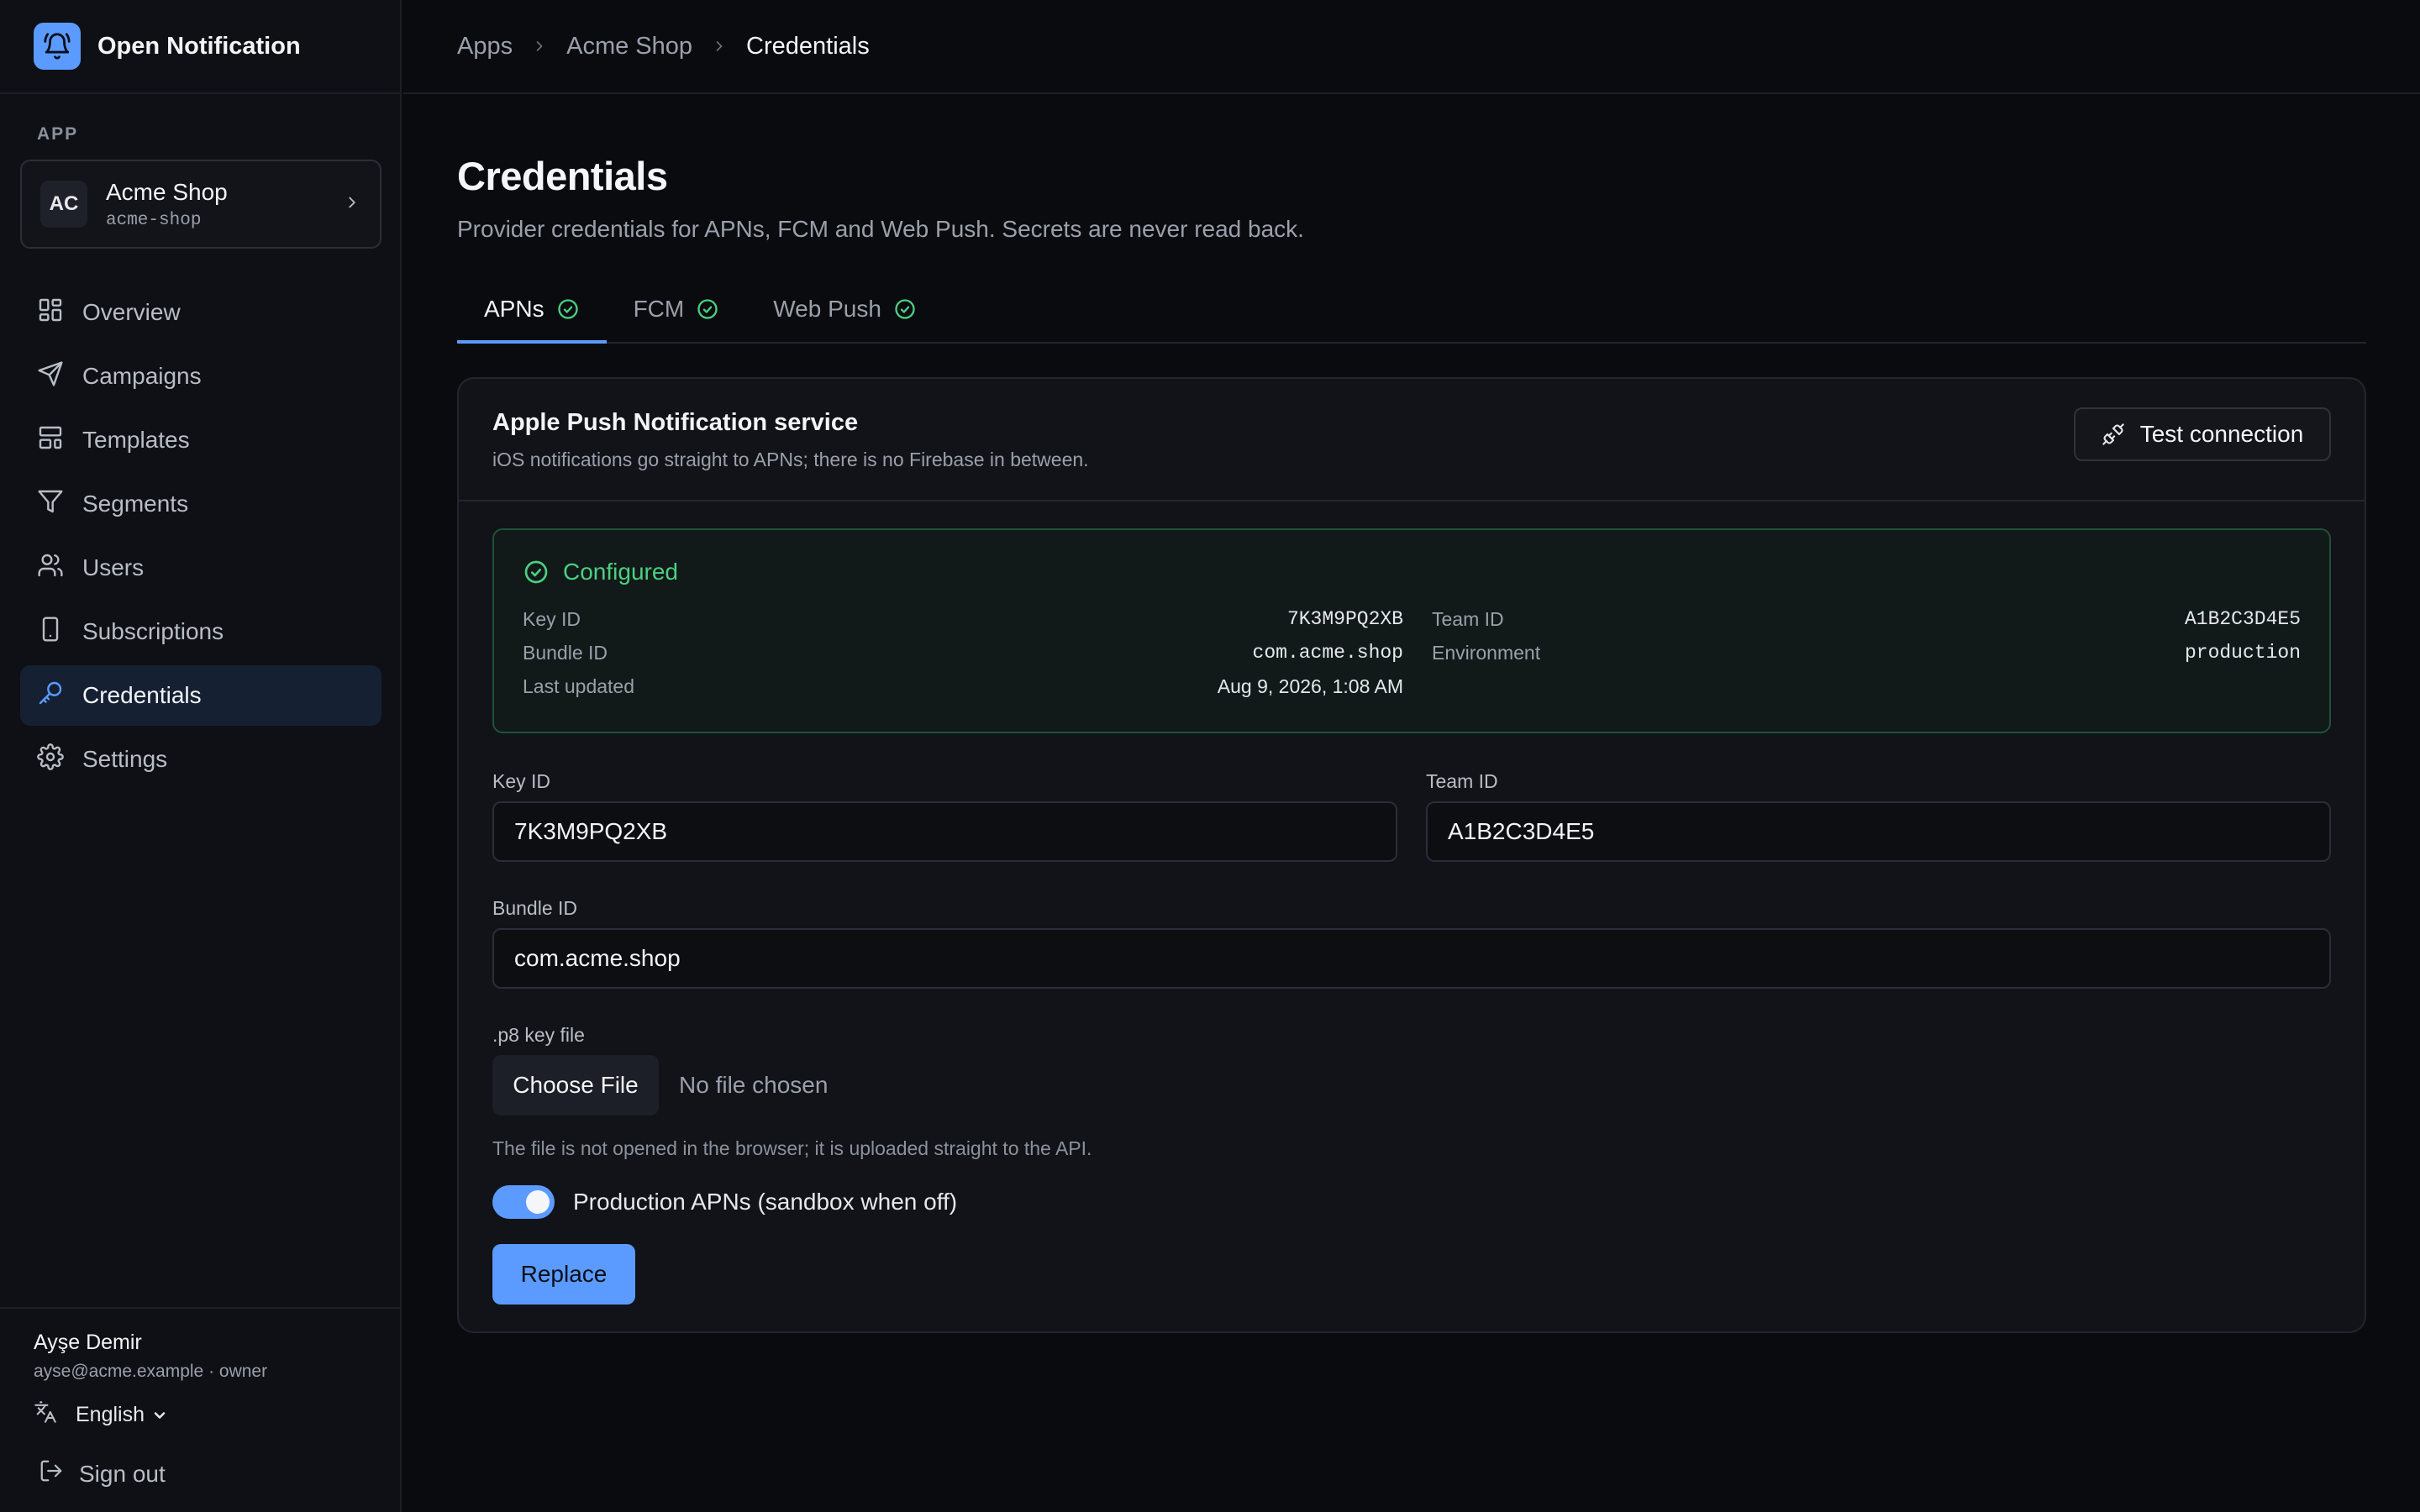 The width and height of the screenshot is (2420, 1512). What do you see at coordinates (135, 504) in the screenshot?
I see `sidebar-item-label: Segments` at bounding box center [135, 504].